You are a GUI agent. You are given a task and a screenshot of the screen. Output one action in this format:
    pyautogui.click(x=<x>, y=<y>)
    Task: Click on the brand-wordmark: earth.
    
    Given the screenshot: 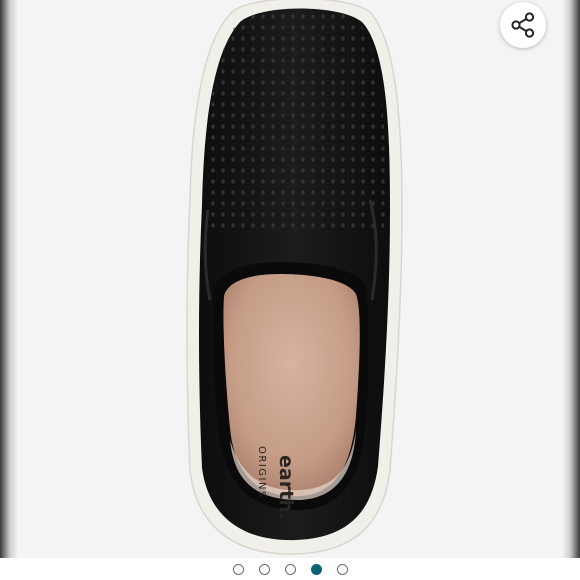 What is the action you would take?
    pyautogui.click(x=286, y=487)
    